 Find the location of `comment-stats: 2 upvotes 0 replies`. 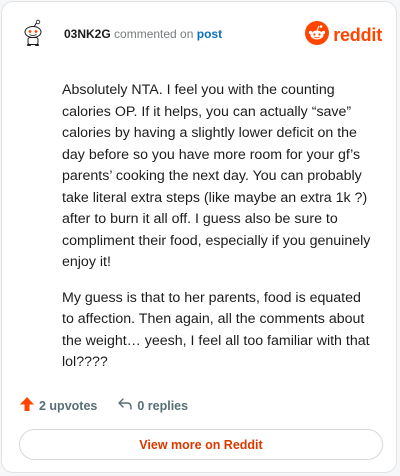

comment-stats: 2 upvotes 0 replies is located at coordinates (103, 405).